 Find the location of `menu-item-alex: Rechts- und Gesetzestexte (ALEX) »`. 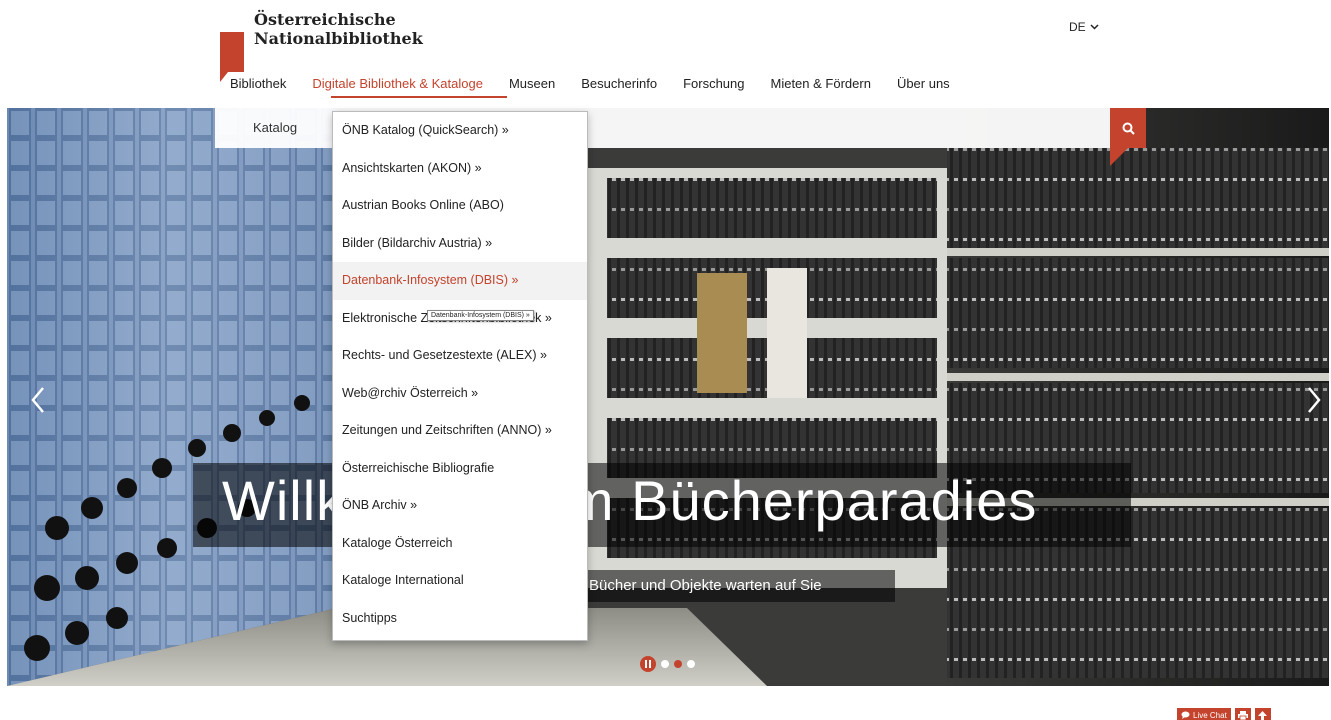

menu-item-alex: Rechts- und Gesetzestexte (ALEX) » is located at coordinates (460, 356).